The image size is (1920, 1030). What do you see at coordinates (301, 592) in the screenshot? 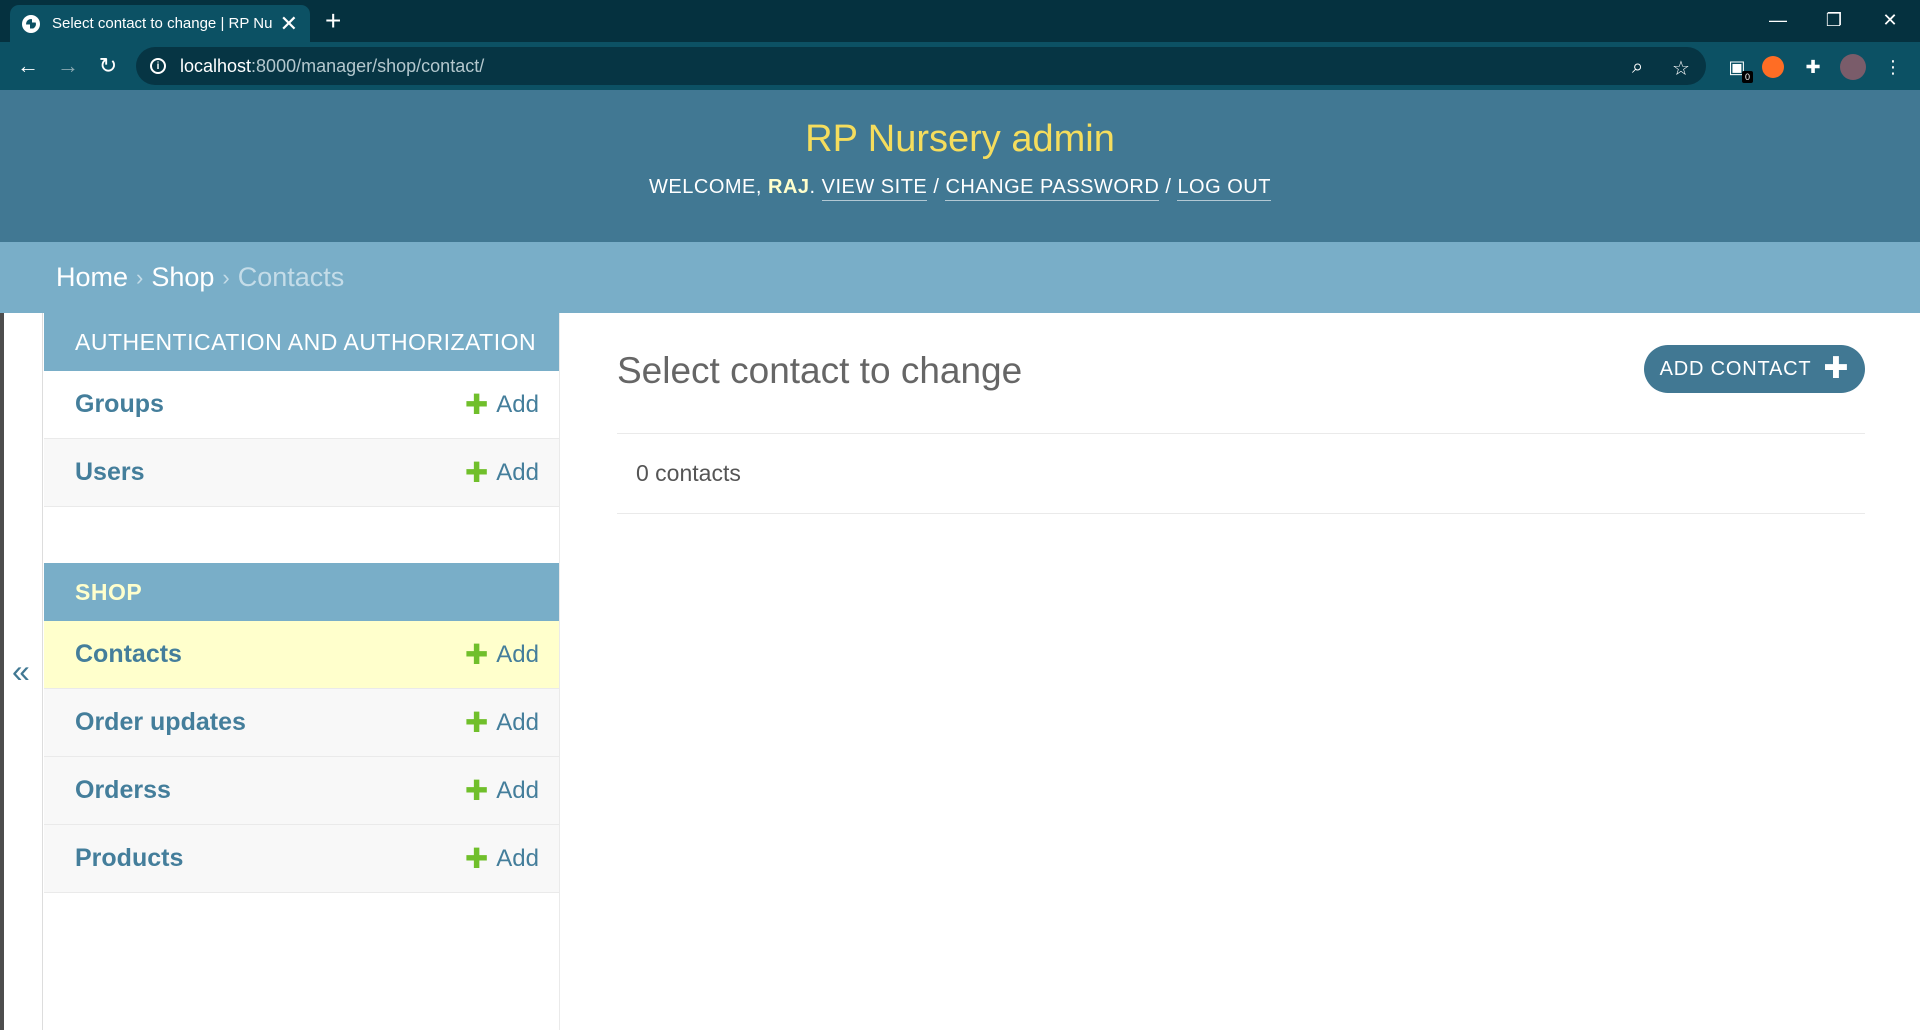
I see `module-caption: Shop` at bounding box center [301, 592].